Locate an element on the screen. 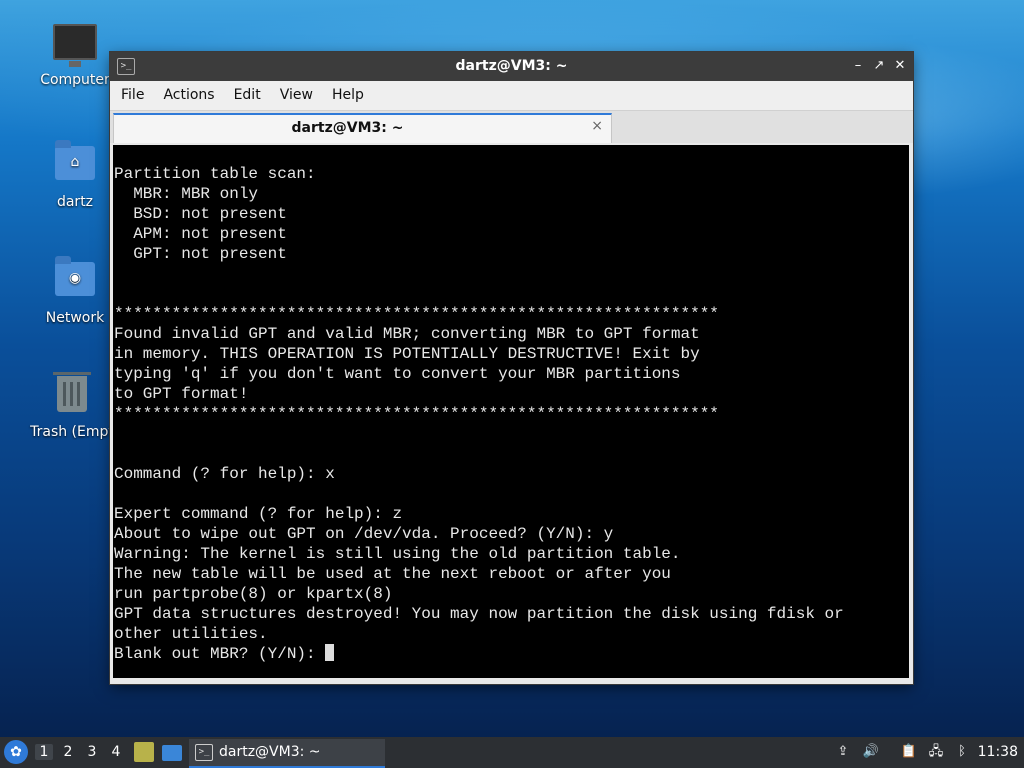 The width and height of the screenshot is (1024, 768). clock: 11:38 is located at coordinates (998, 752).